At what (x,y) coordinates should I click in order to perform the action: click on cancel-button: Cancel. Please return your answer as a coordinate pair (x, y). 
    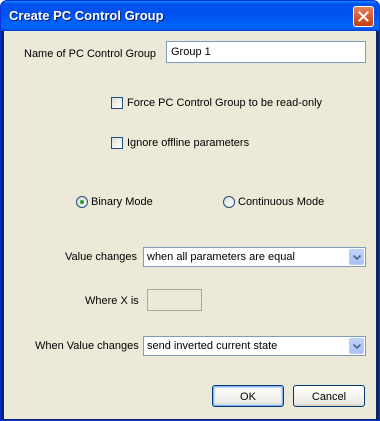
    Looking at the image, I should click on (329, 396).